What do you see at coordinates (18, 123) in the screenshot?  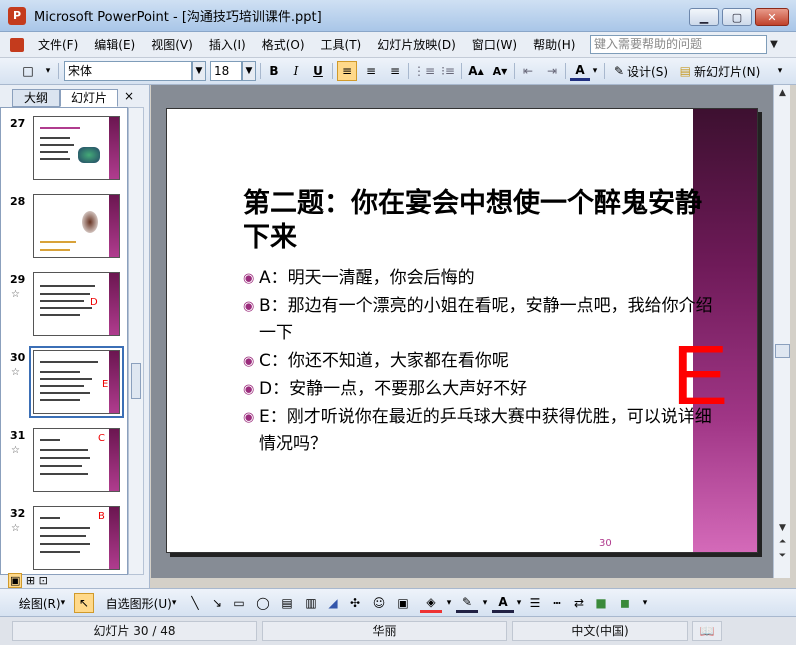 I see `slide-number: 27` at bounding box center [18, 123].